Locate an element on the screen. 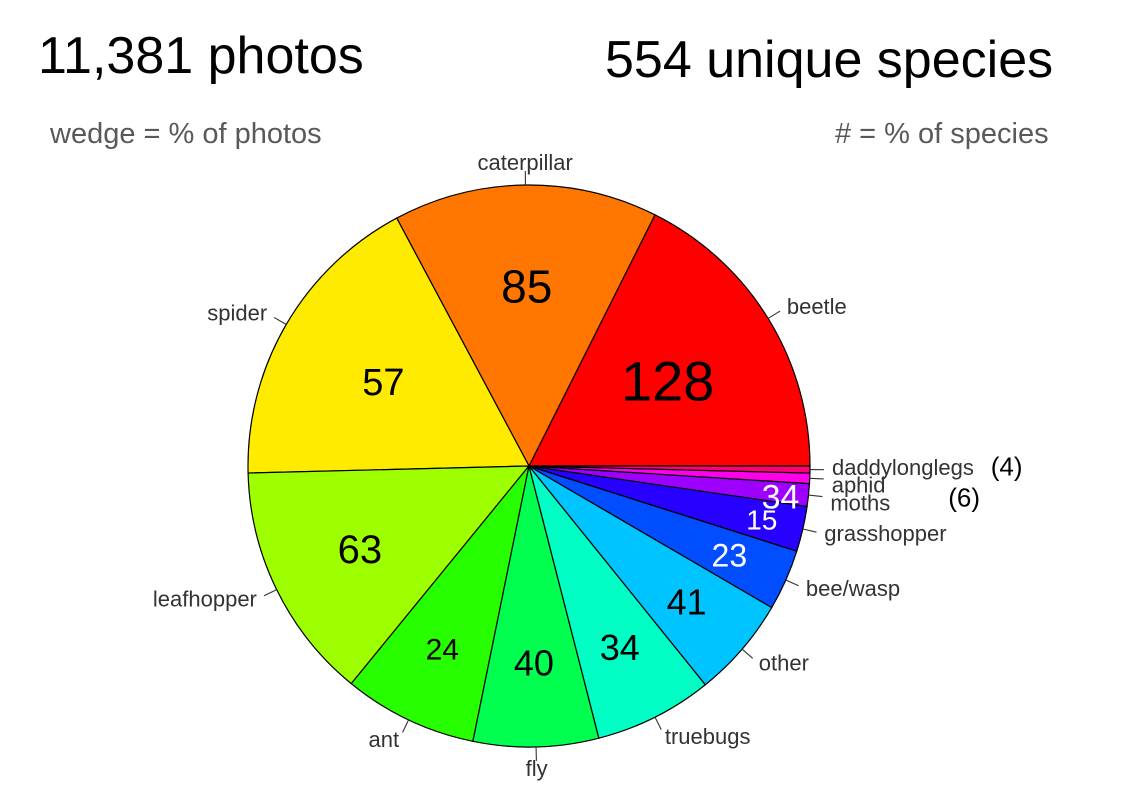 The width and height of the screenshot is (1144, 801). category-label-leafhopper: leafhopper is located at coordinates (205, 598).